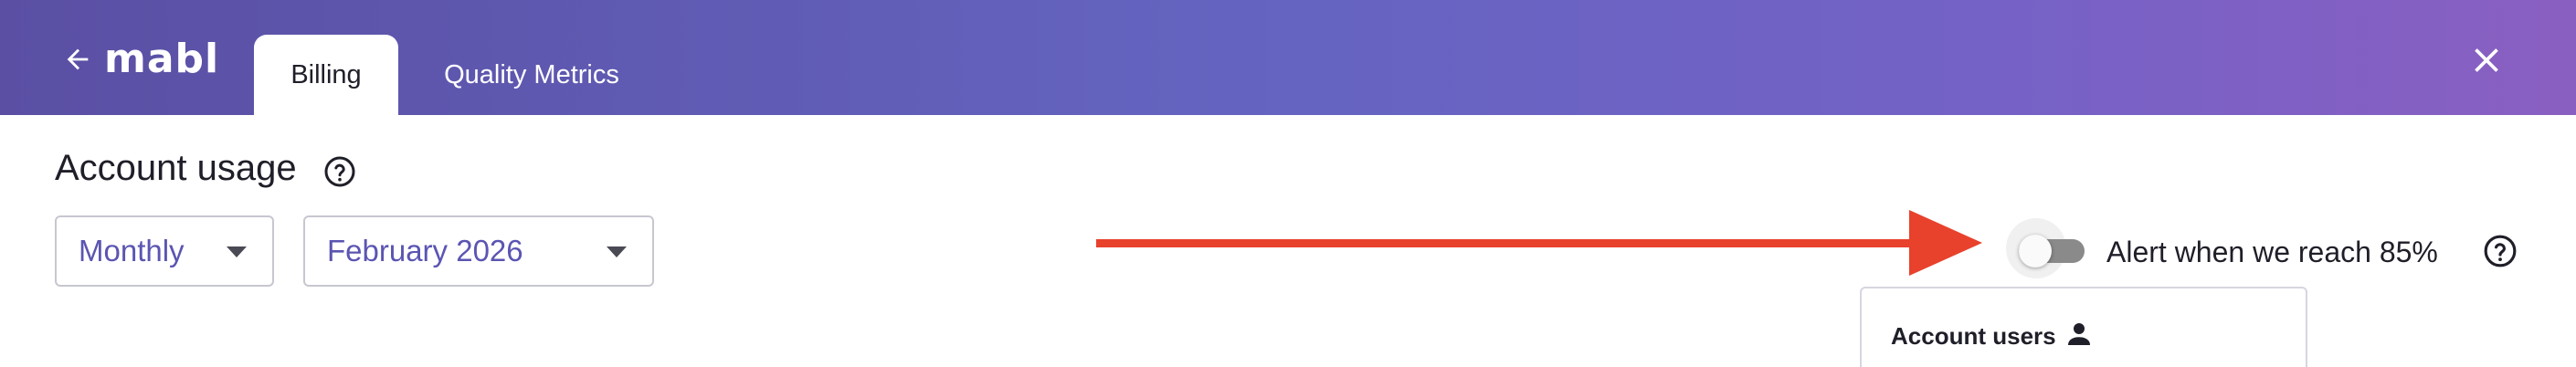 The image size is (2576, 367). I want to click on month-select-value: February 2026, so click(425, 250).